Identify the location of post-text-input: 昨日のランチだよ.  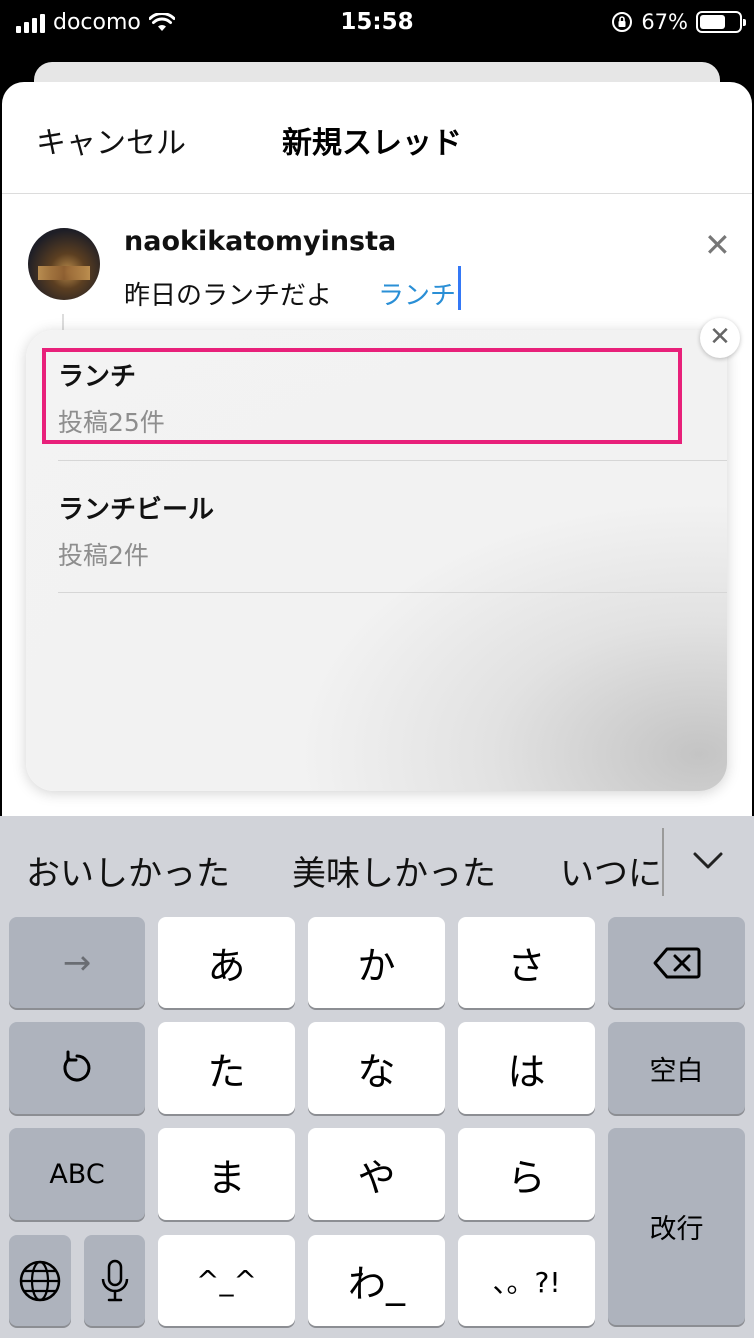
(228, 293).